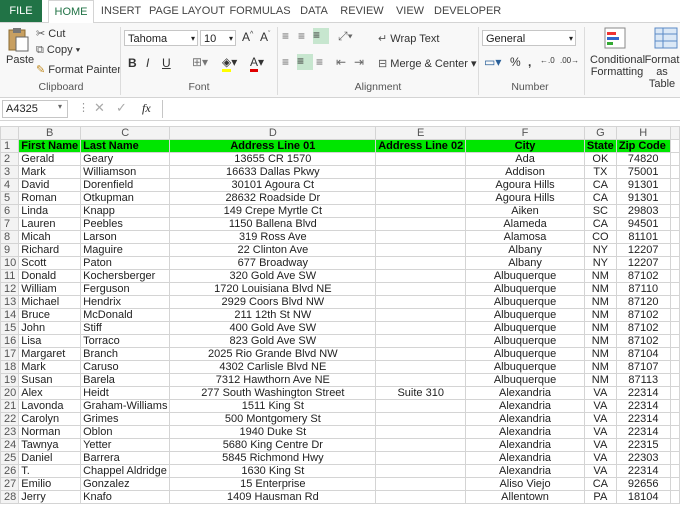 This screenshot has width=680, height=505. Describe the element at coordinates (50, 393) in the screenshot. I see `cell: Alex` at that location.